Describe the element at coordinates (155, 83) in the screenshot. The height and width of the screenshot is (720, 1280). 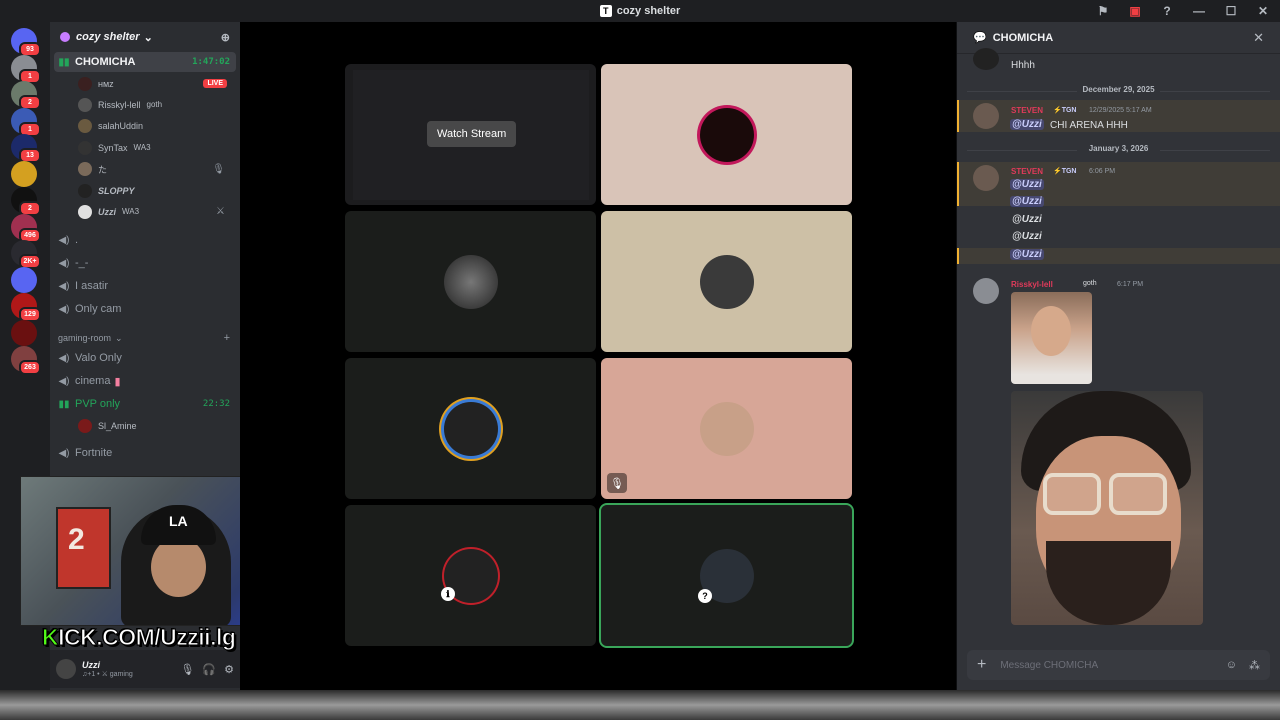
I see `voice-user: ʜᴍᴢ LIVE` at that location.